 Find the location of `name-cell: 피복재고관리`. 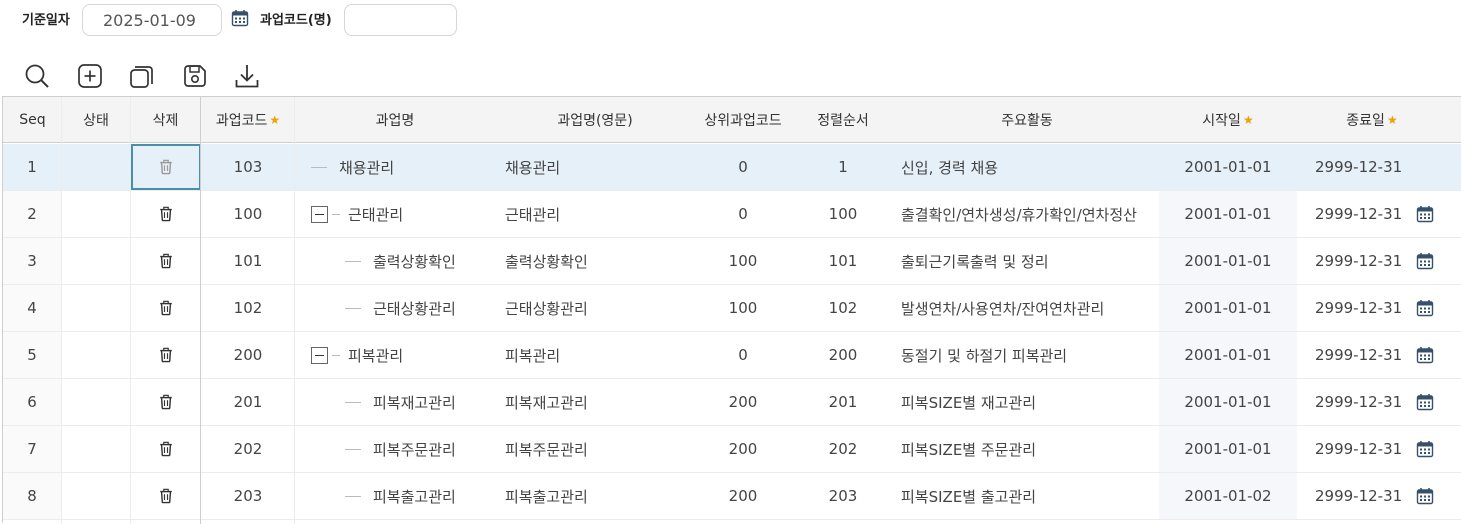

name-cell: 피복재고관리 is located at coordinates (399, 402).